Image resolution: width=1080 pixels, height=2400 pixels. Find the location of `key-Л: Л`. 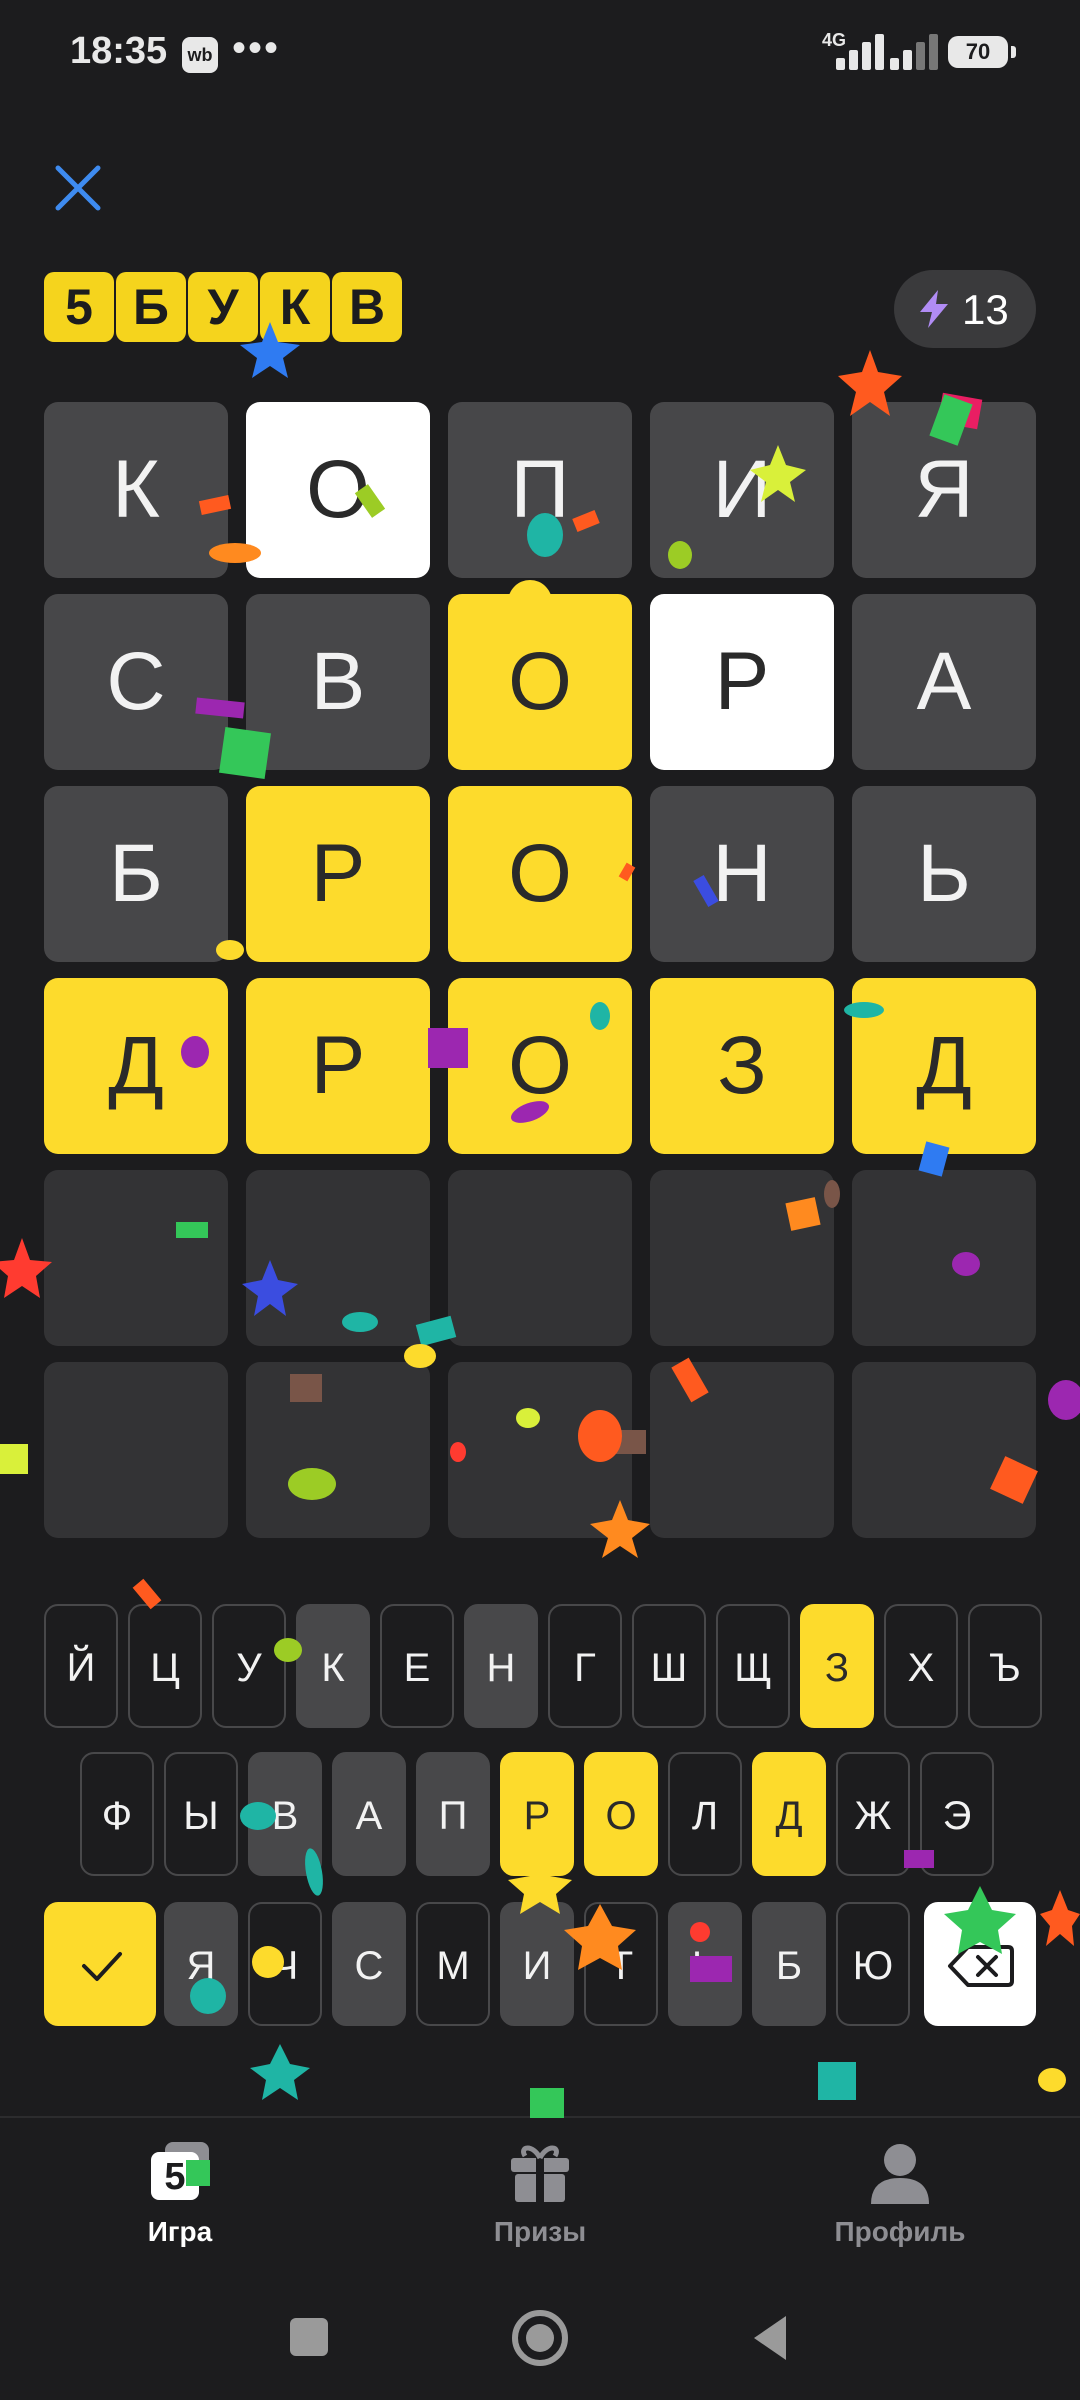

key-Л: Л is located at coordinates (705, 1814).